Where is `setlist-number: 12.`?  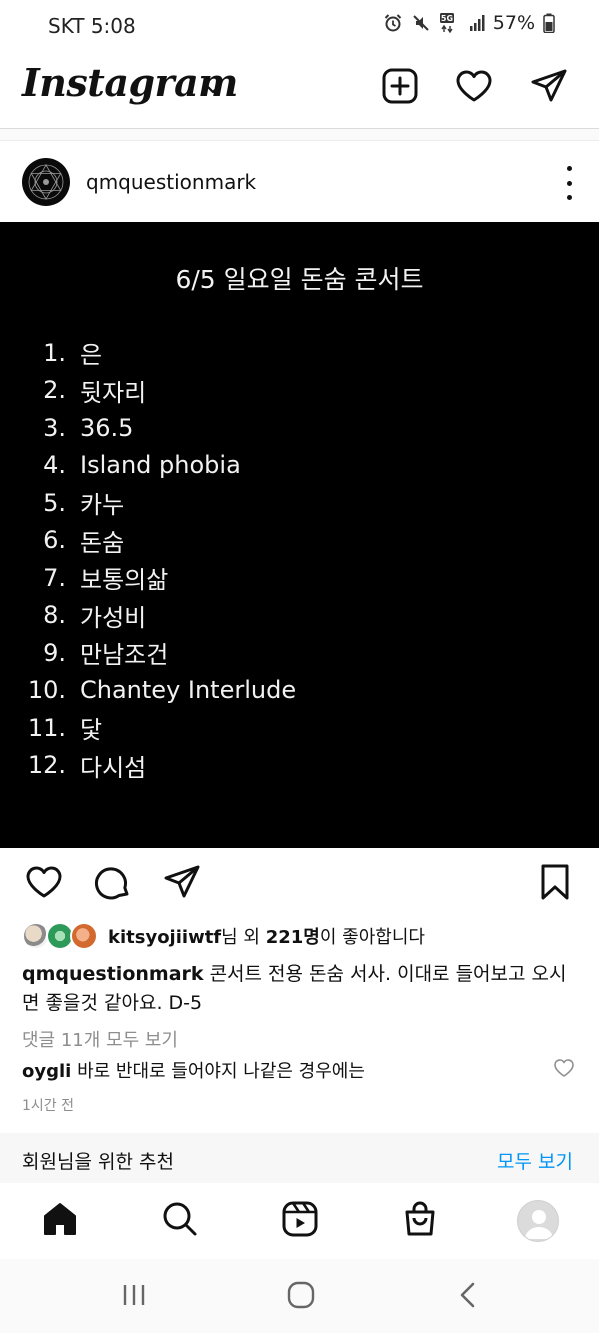
setlist-number: 12. is located at coordinates (46, 765).